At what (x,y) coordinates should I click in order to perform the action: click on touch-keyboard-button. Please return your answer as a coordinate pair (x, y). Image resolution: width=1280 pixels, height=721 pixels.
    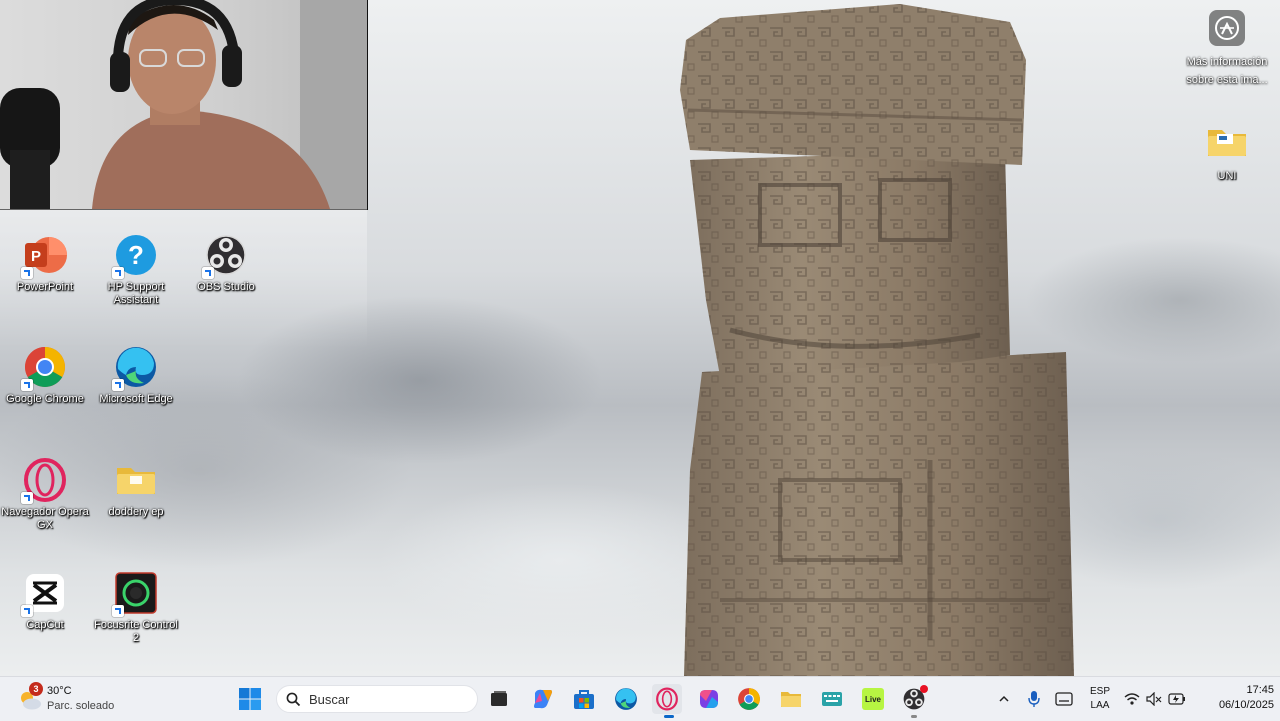
    Looking at the image, I should click on (832, 699).